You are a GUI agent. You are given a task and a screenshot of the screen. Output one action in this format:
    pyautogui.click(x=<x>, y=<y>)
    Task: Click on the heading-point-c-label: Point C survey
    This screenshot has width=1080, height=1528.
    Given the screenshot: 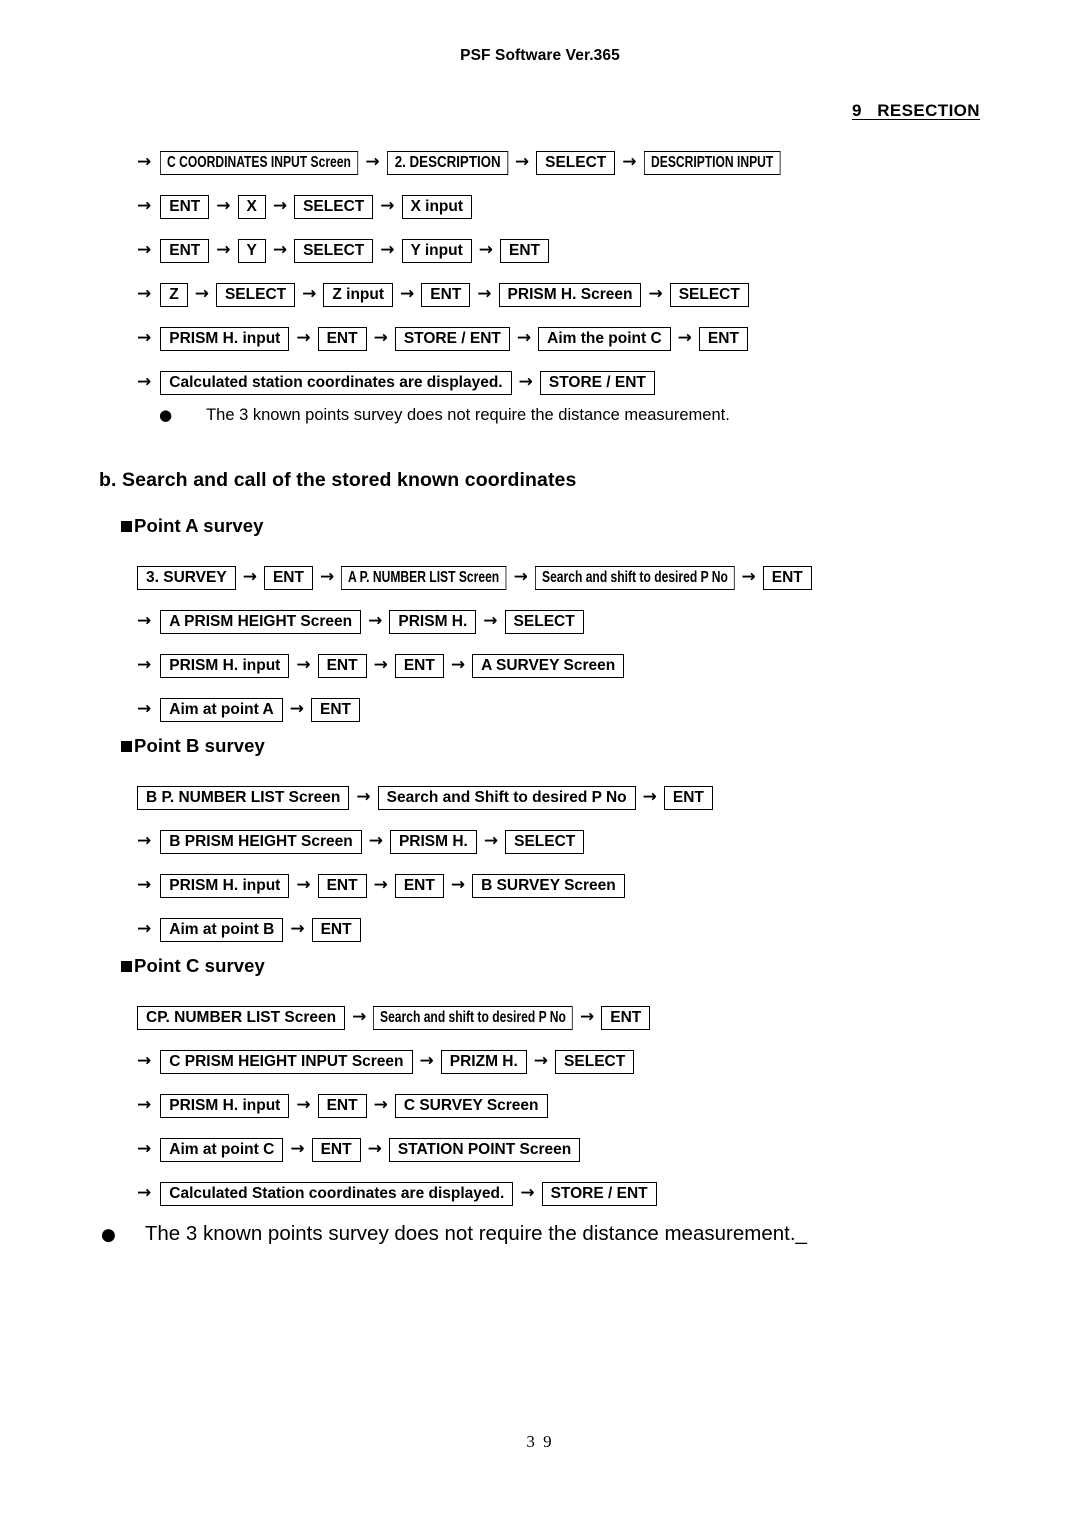 What is the action you would take?
    pyautogui.click(x=199, y=965)
    